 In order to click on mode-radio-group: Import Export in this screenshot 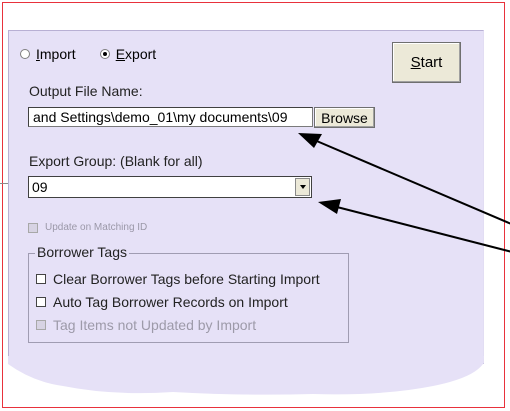, I will do `click(100, 54)`.